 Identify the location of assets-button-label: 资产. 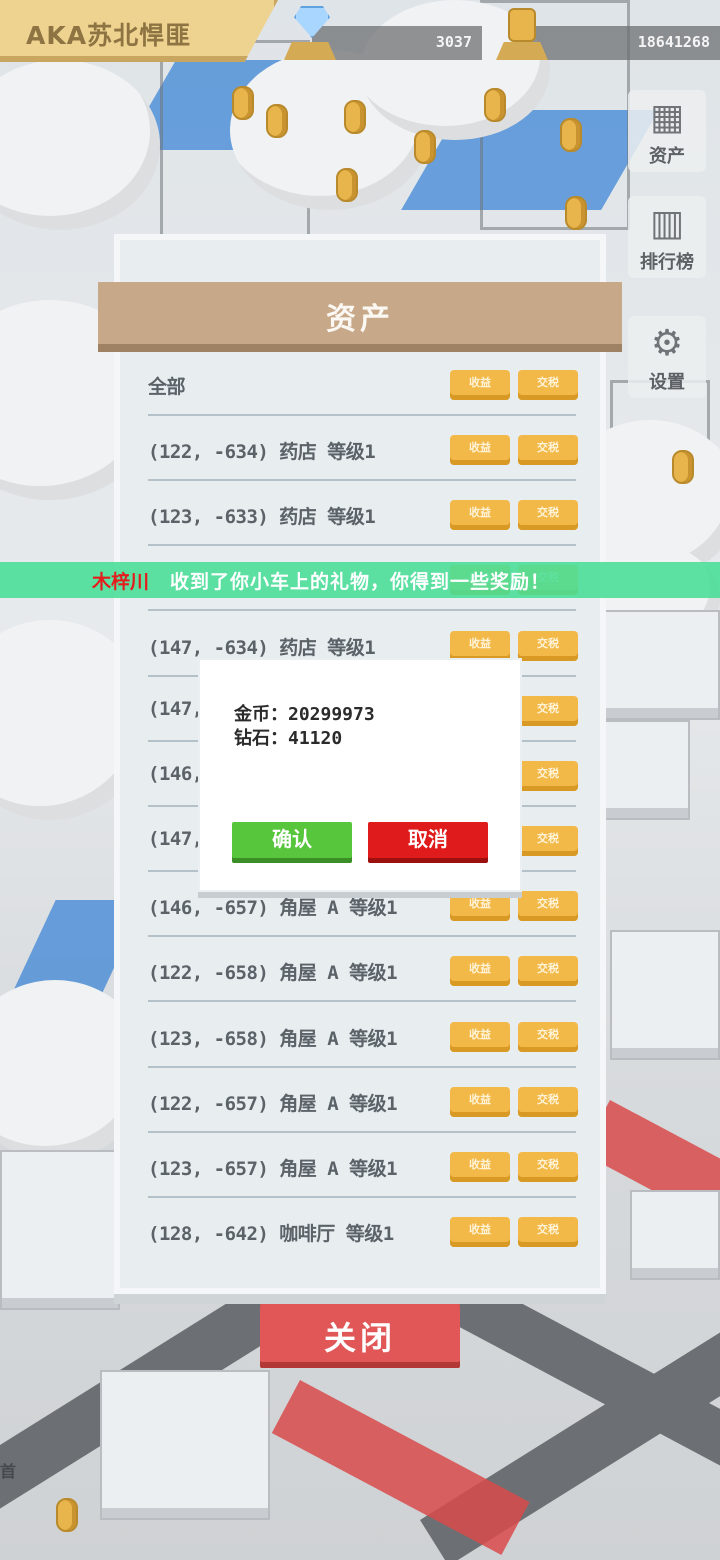
(667, 156).